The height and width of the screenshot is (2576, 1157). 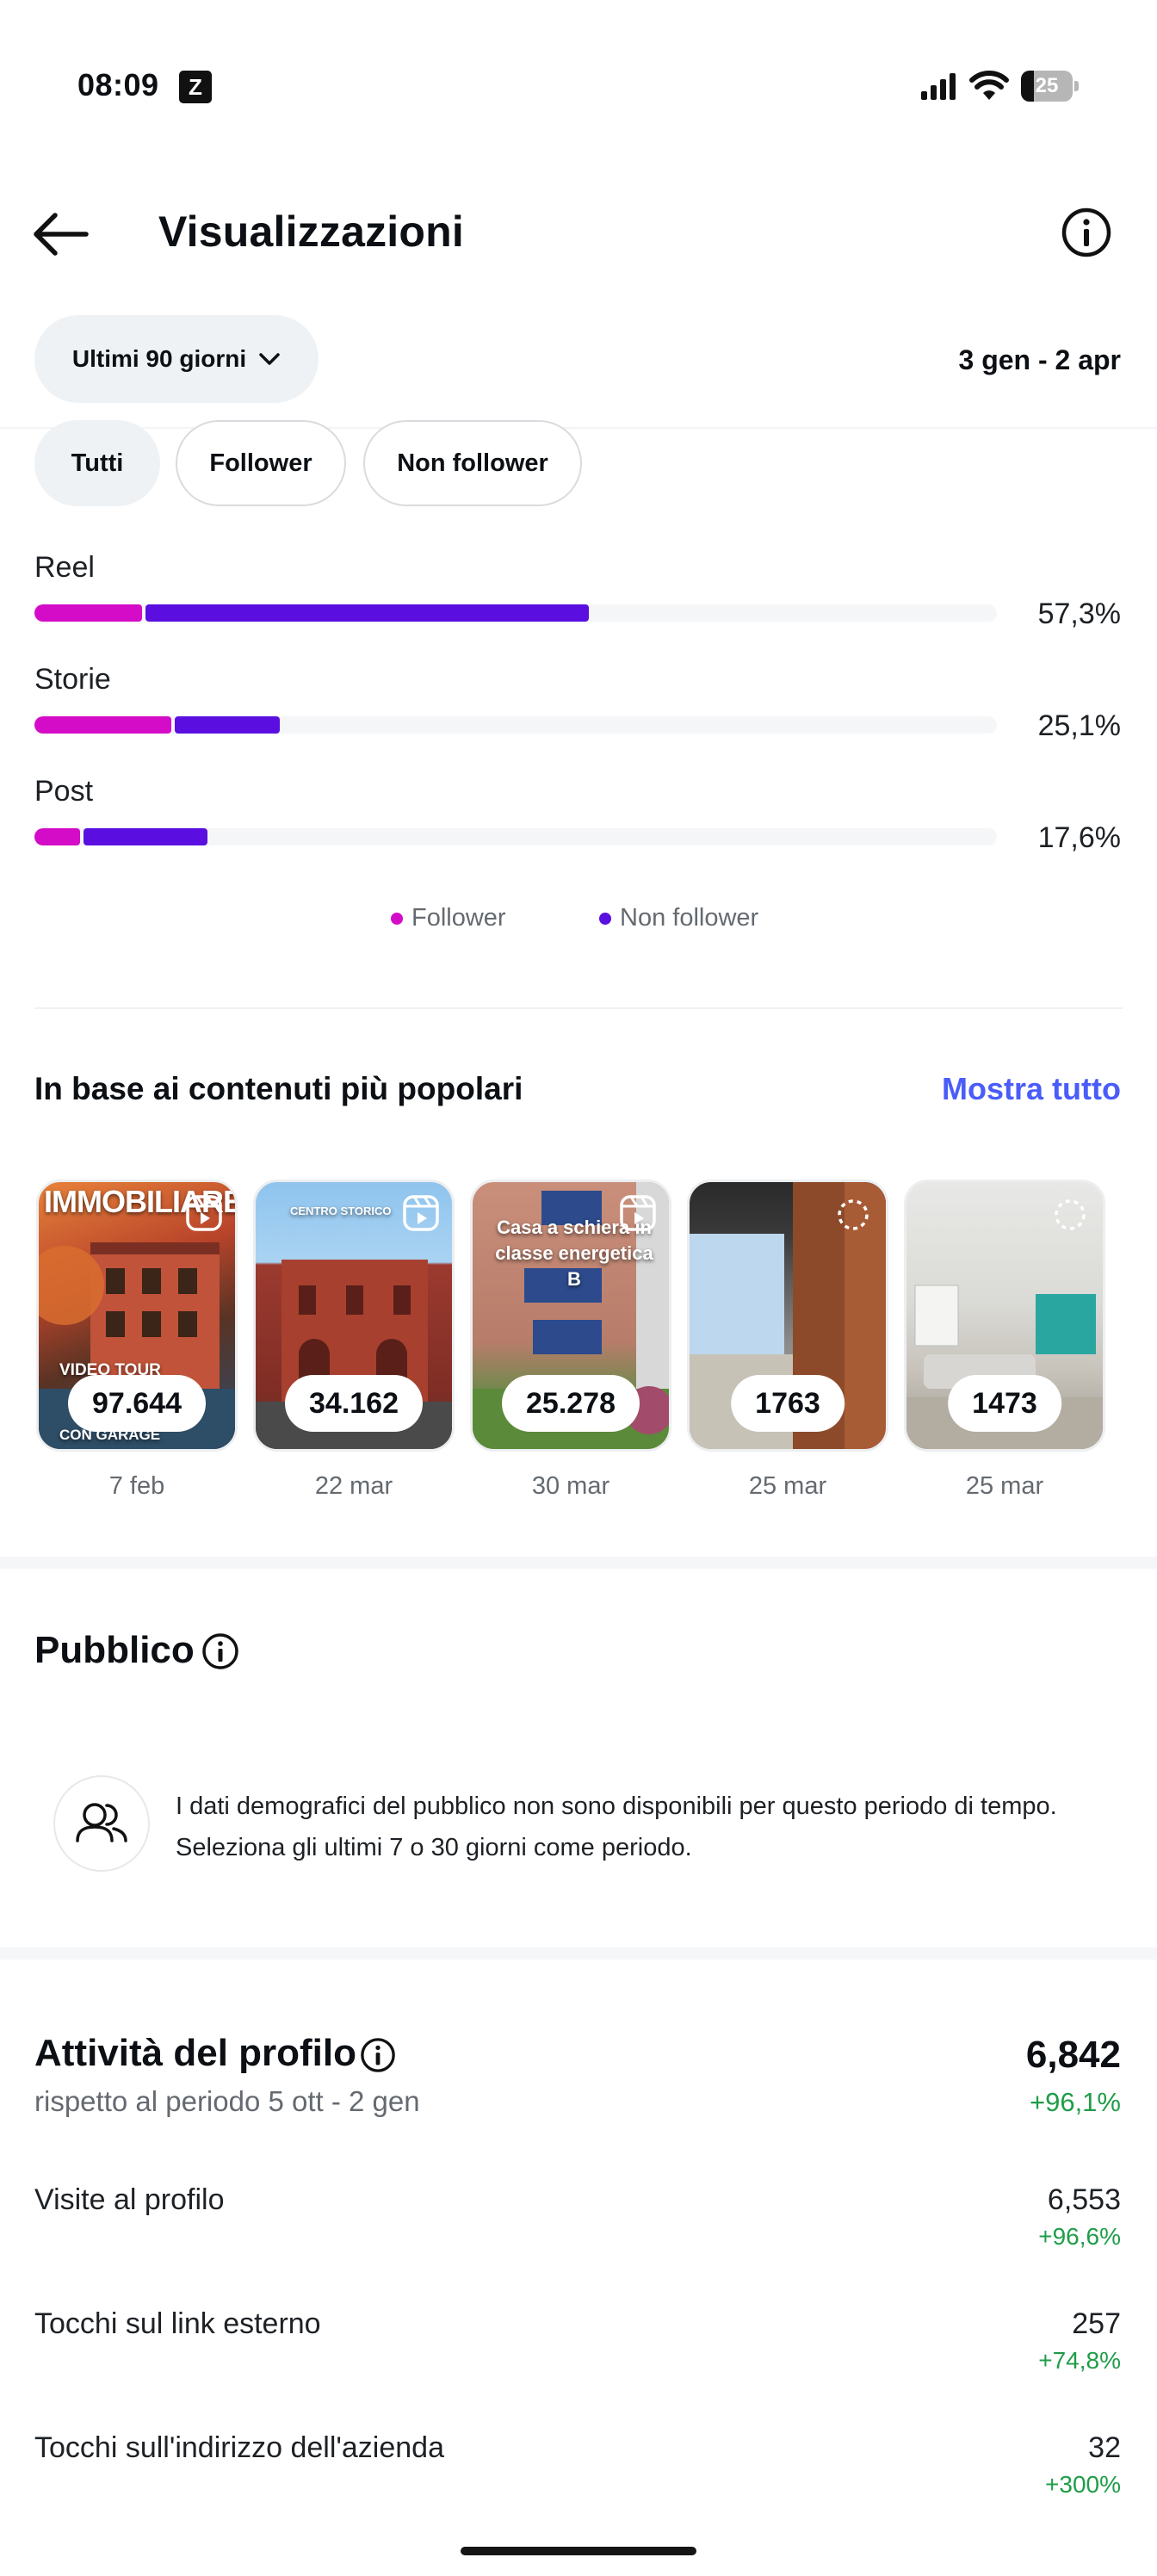 What do you see at coordinates (570, 1486) in the screenshot?
I see `thumbnail-date: 30 mar` at bounding box center [570, 1486].